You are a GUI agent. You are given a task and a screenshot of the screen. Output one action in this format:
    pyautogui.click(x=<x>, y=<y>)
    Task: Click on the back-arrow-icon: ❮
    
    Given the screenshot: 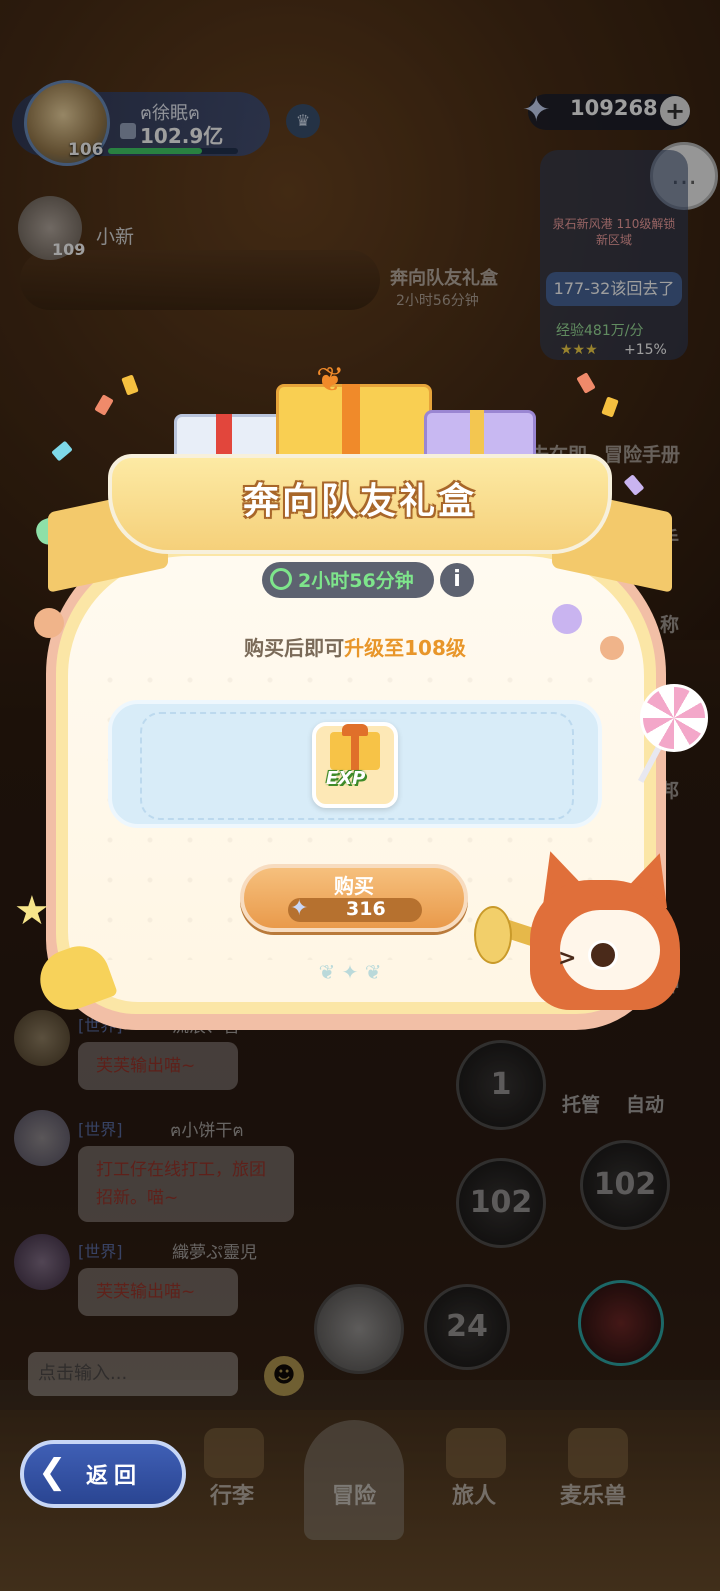 What is the action you would take?
    pyautogui.click(x=52, y=1472)
    